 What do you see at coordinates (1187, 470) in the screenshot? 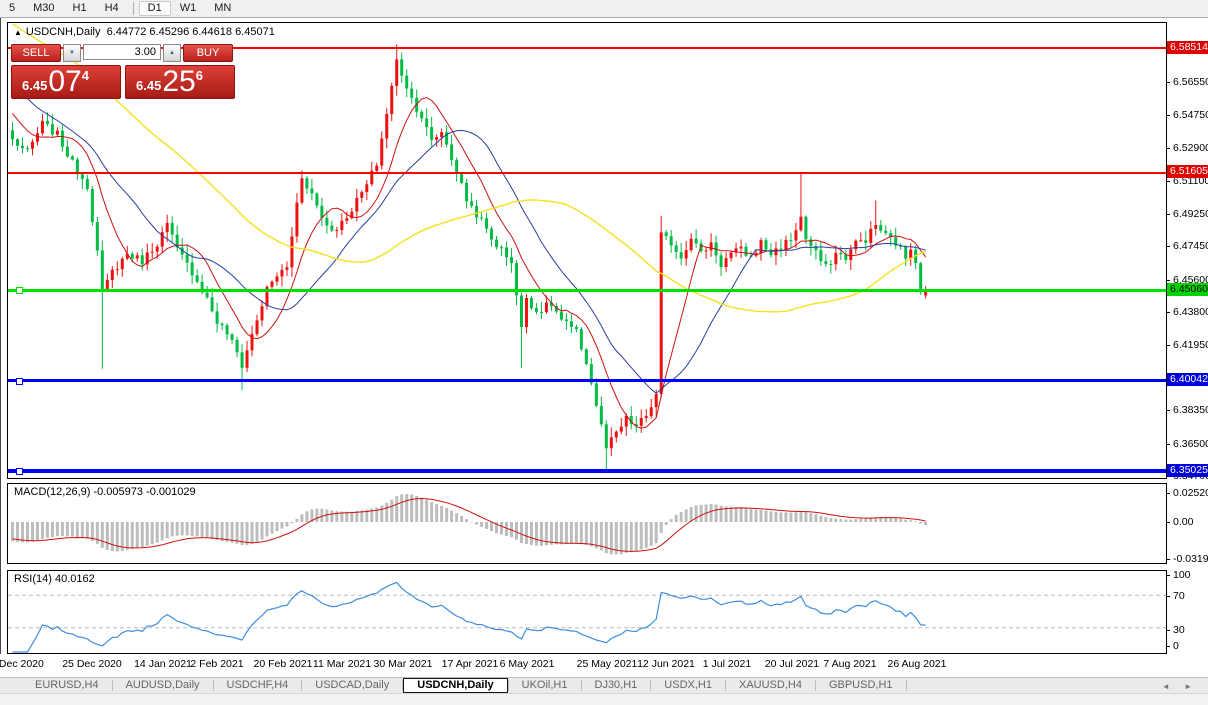
I see `price-badge: 6.35025` at bounding box center [1187, 470].